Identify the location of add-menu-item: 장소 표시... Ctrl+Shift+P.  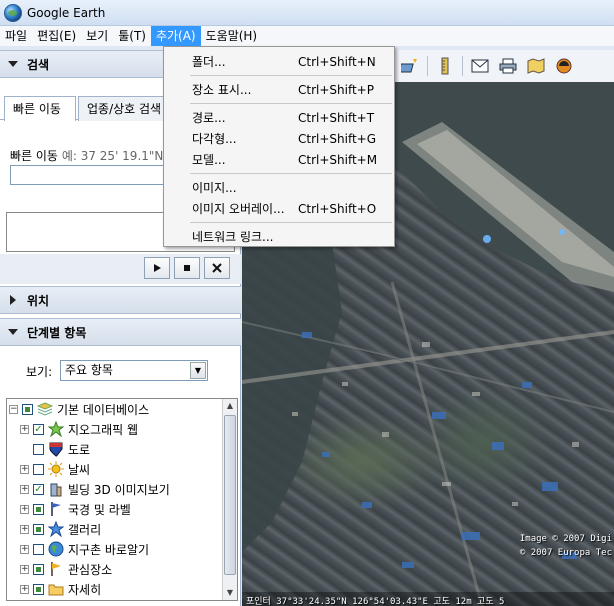
(279, 89).